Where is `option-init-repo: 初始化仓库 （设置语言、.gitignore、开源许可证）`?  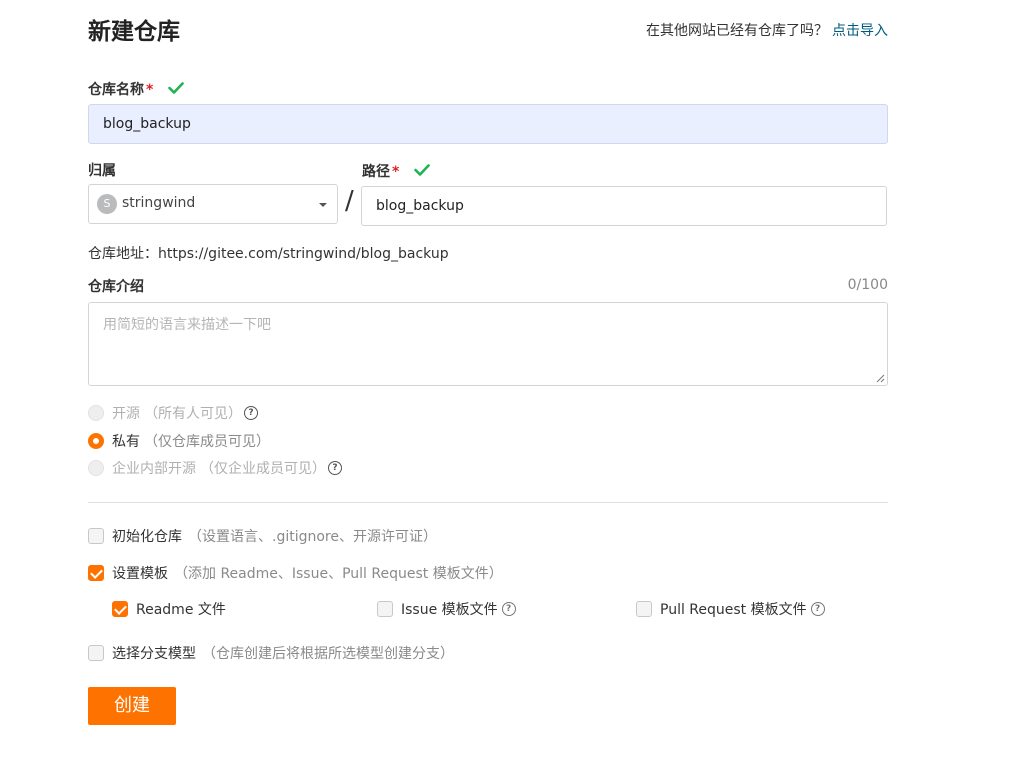 option-init-repo: 初始化仓库 （设置语言、.gitignore、开源许可证） is located at coordinates (262, 536).